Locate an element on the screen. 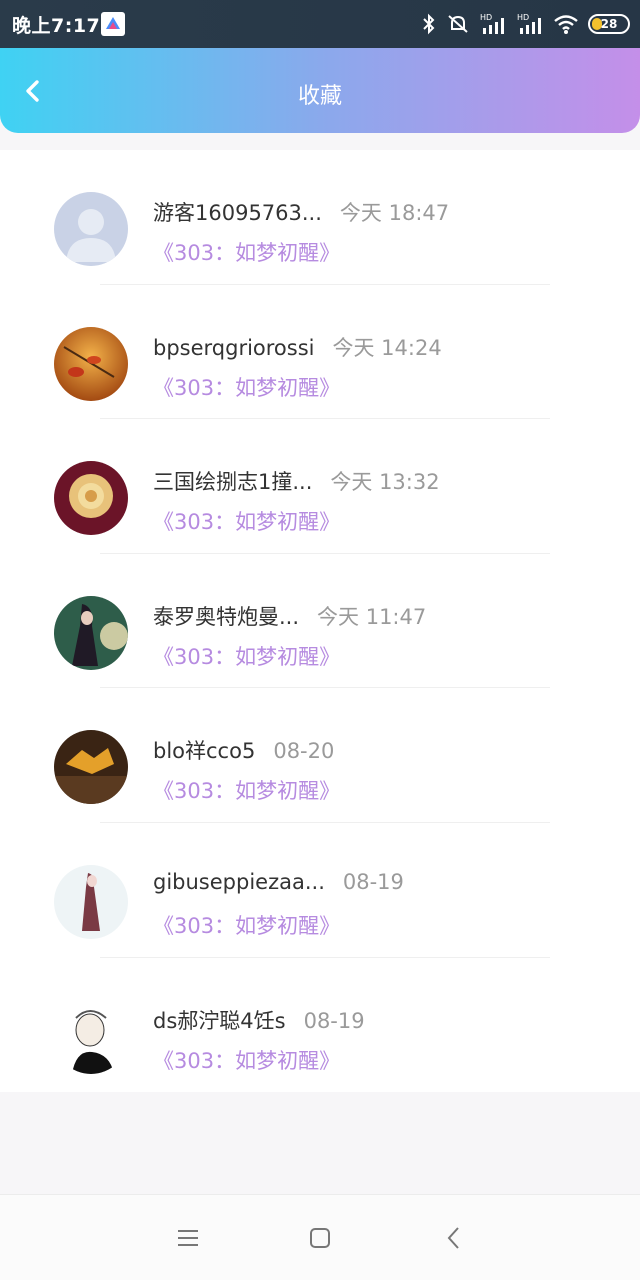 The height and width of the screenshot is (1280, 640). signal-hd-icon-2: HD is located at coordinates (529, 23).